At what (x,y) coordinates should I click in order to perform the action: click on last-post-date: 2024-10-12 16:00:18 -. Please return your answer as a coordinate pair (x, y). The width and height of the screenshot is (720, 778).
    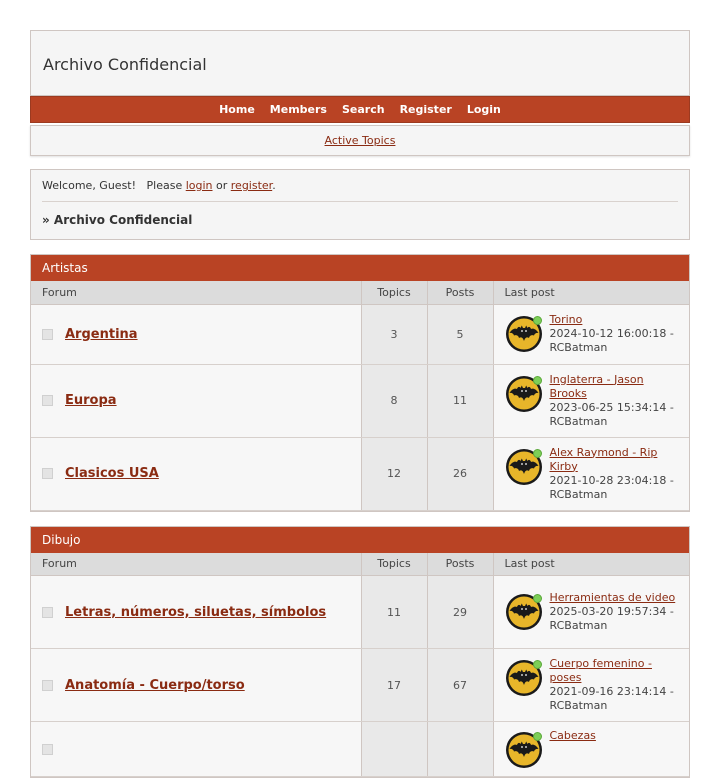
    Looking at the image, I should click on (612, 333).